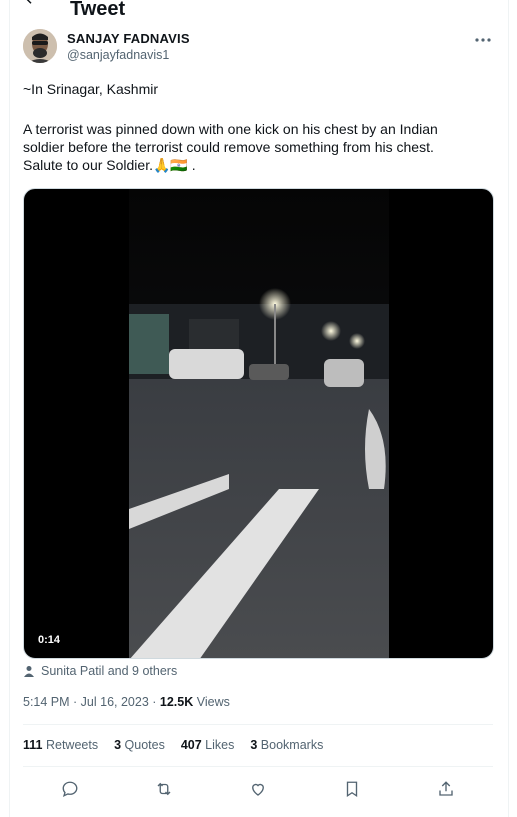 This screenshot has height=817, width=517. I want to click on author-name: SANJAY FADNAVIS, so click(128, 38).